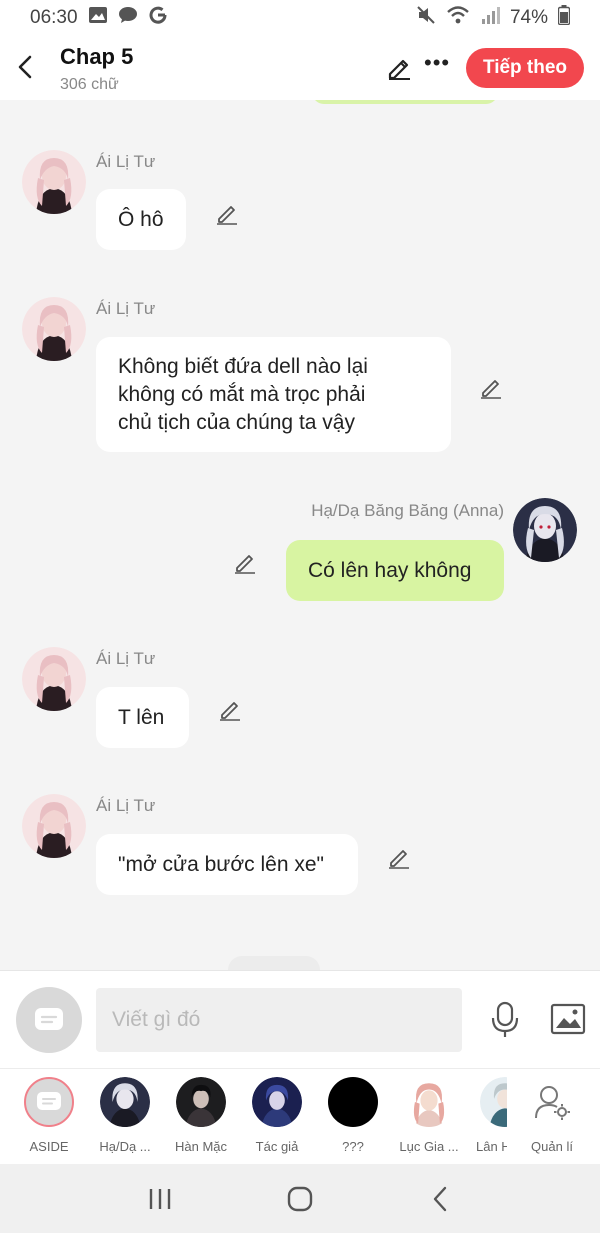 The image size is (600, 1233). I want to click on more-dots-icon: •••, so click(437, 62).